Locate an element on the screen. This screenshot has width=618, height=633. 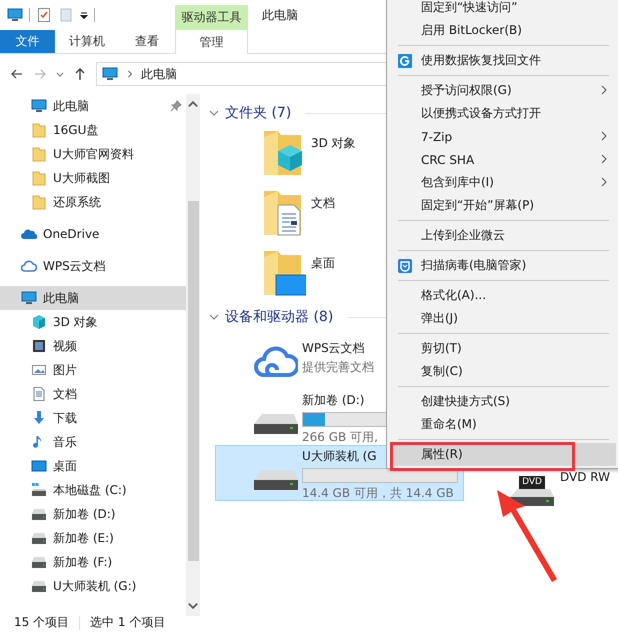
menu-item: 弹出(J) is located at coordinates (502, 318).